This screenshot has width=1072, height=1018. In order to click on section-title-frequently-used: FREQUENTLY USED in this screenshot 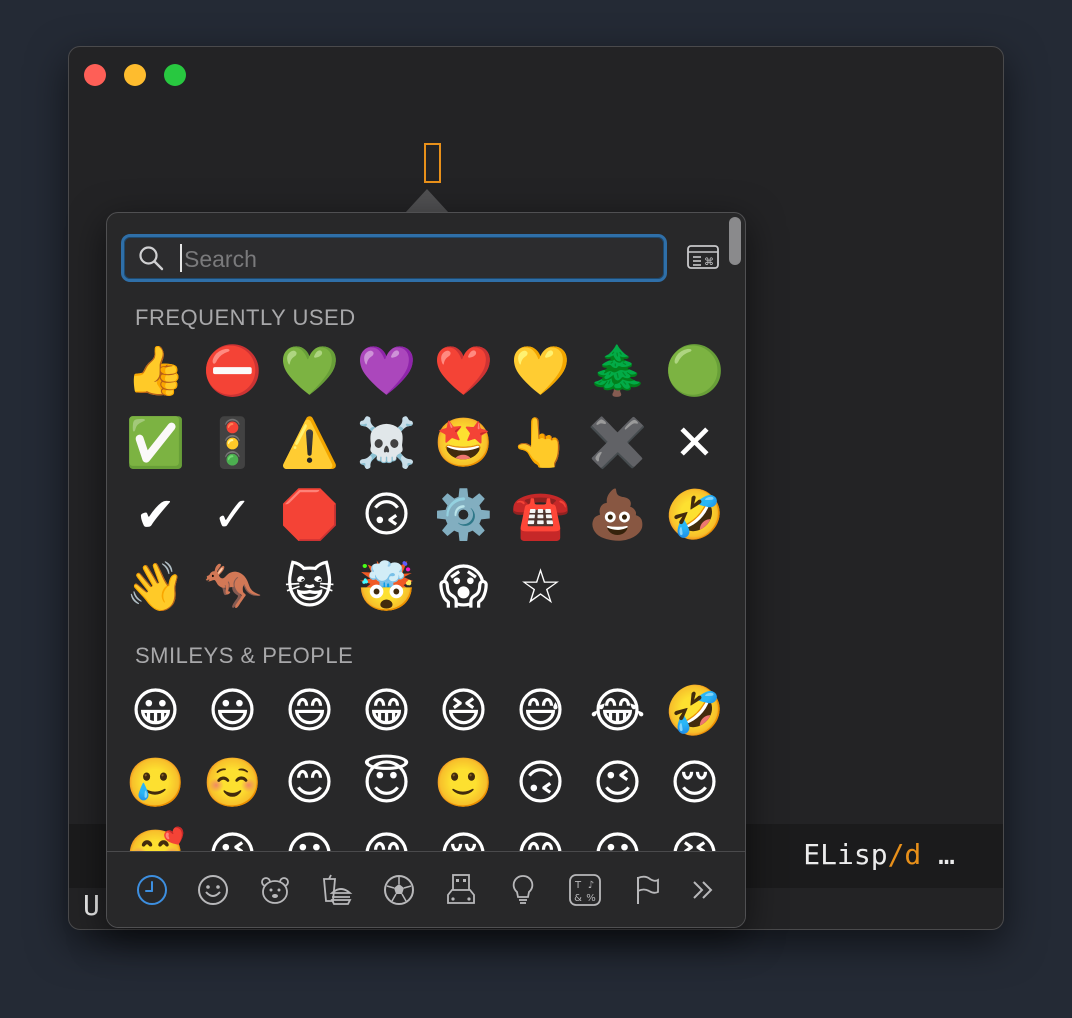, I will do `click(245, 317)`.